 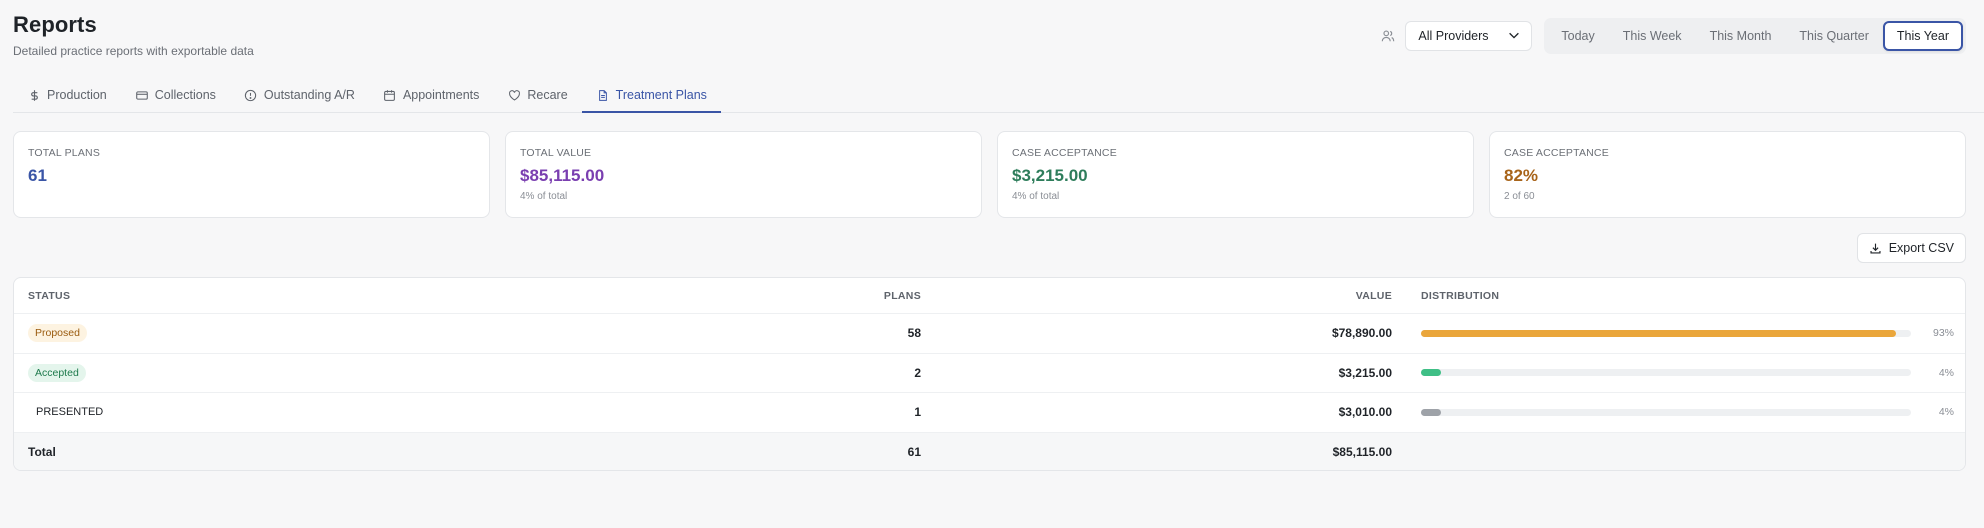 I want to click on chevron-down-icon, so click(x=1514, y=36).